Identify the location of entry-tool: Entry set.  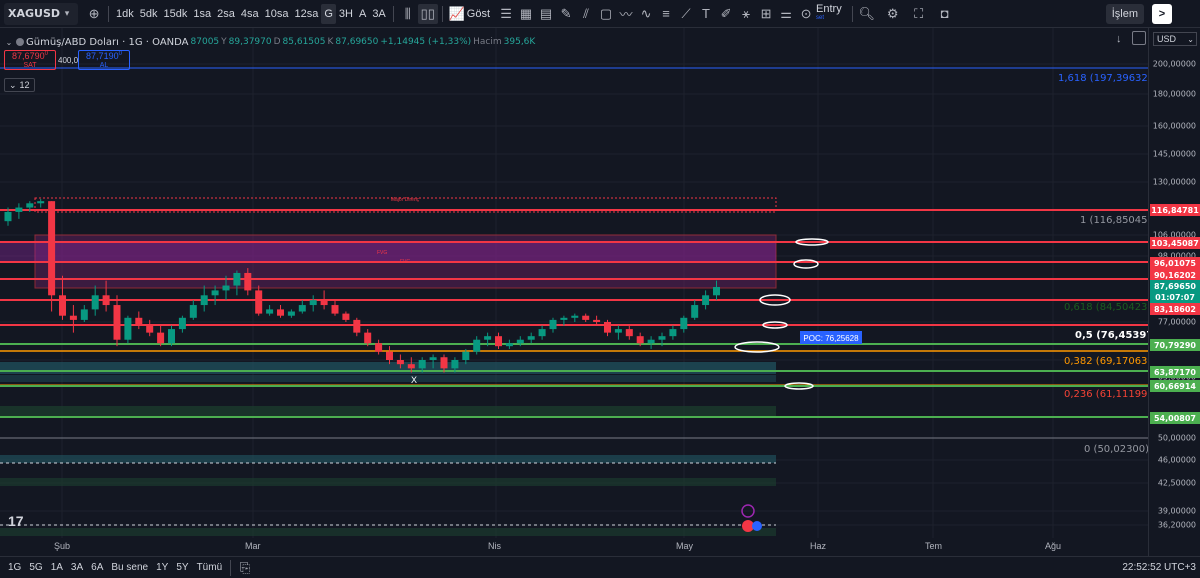
(829, 12).